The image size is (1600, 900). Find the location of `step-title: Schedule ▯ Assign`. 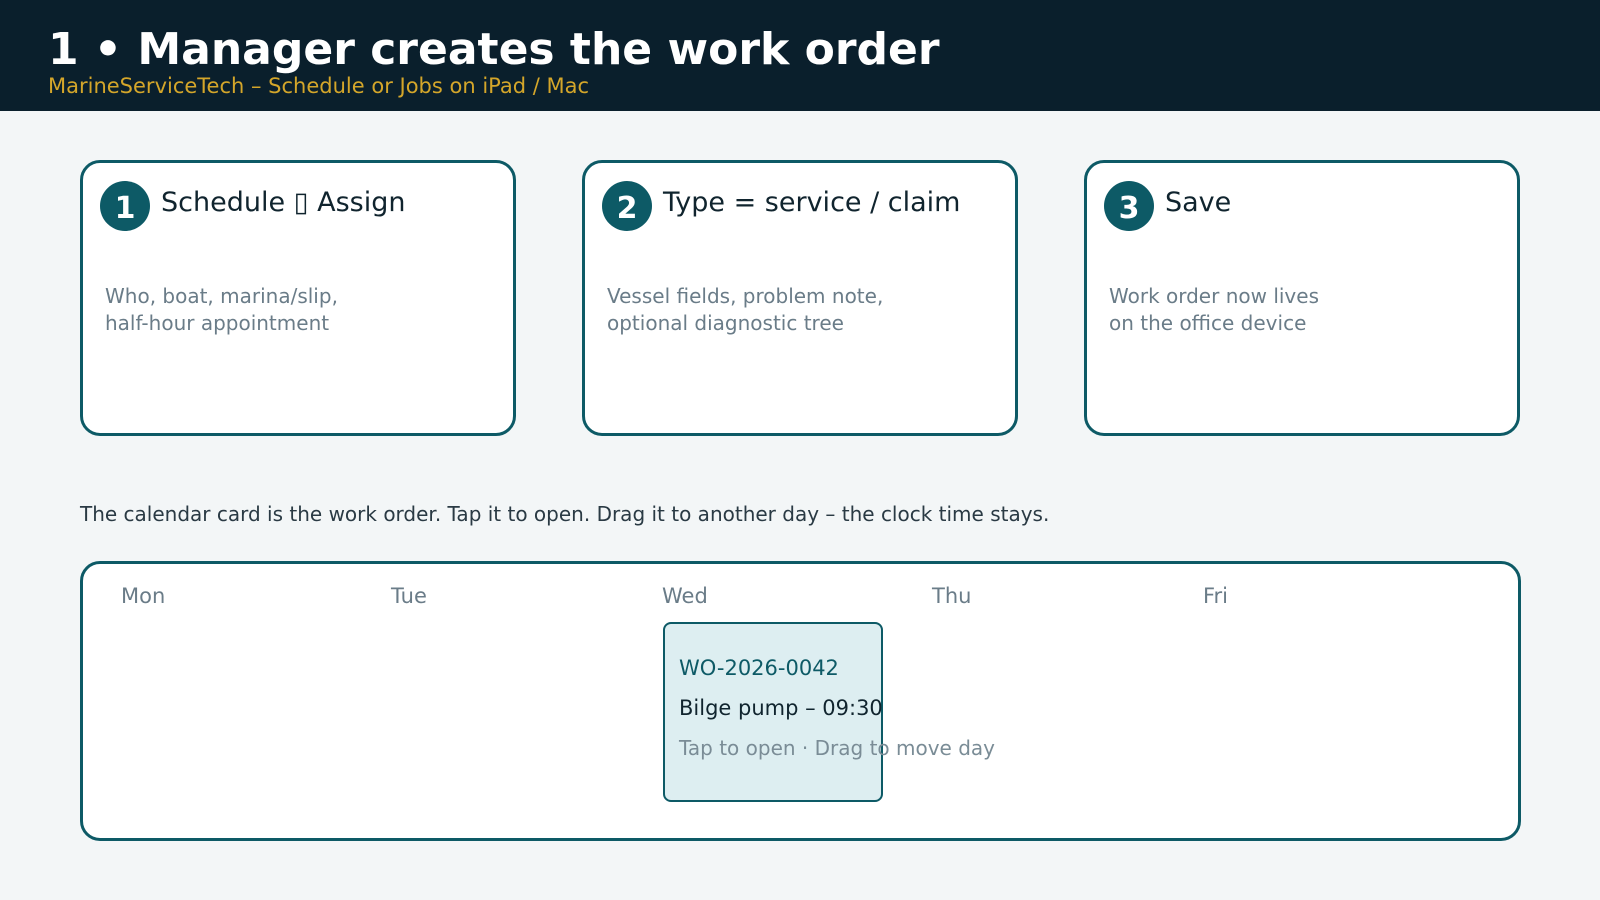

step-title: Schedule ▯ Assign is located at coordinates (283, 202).